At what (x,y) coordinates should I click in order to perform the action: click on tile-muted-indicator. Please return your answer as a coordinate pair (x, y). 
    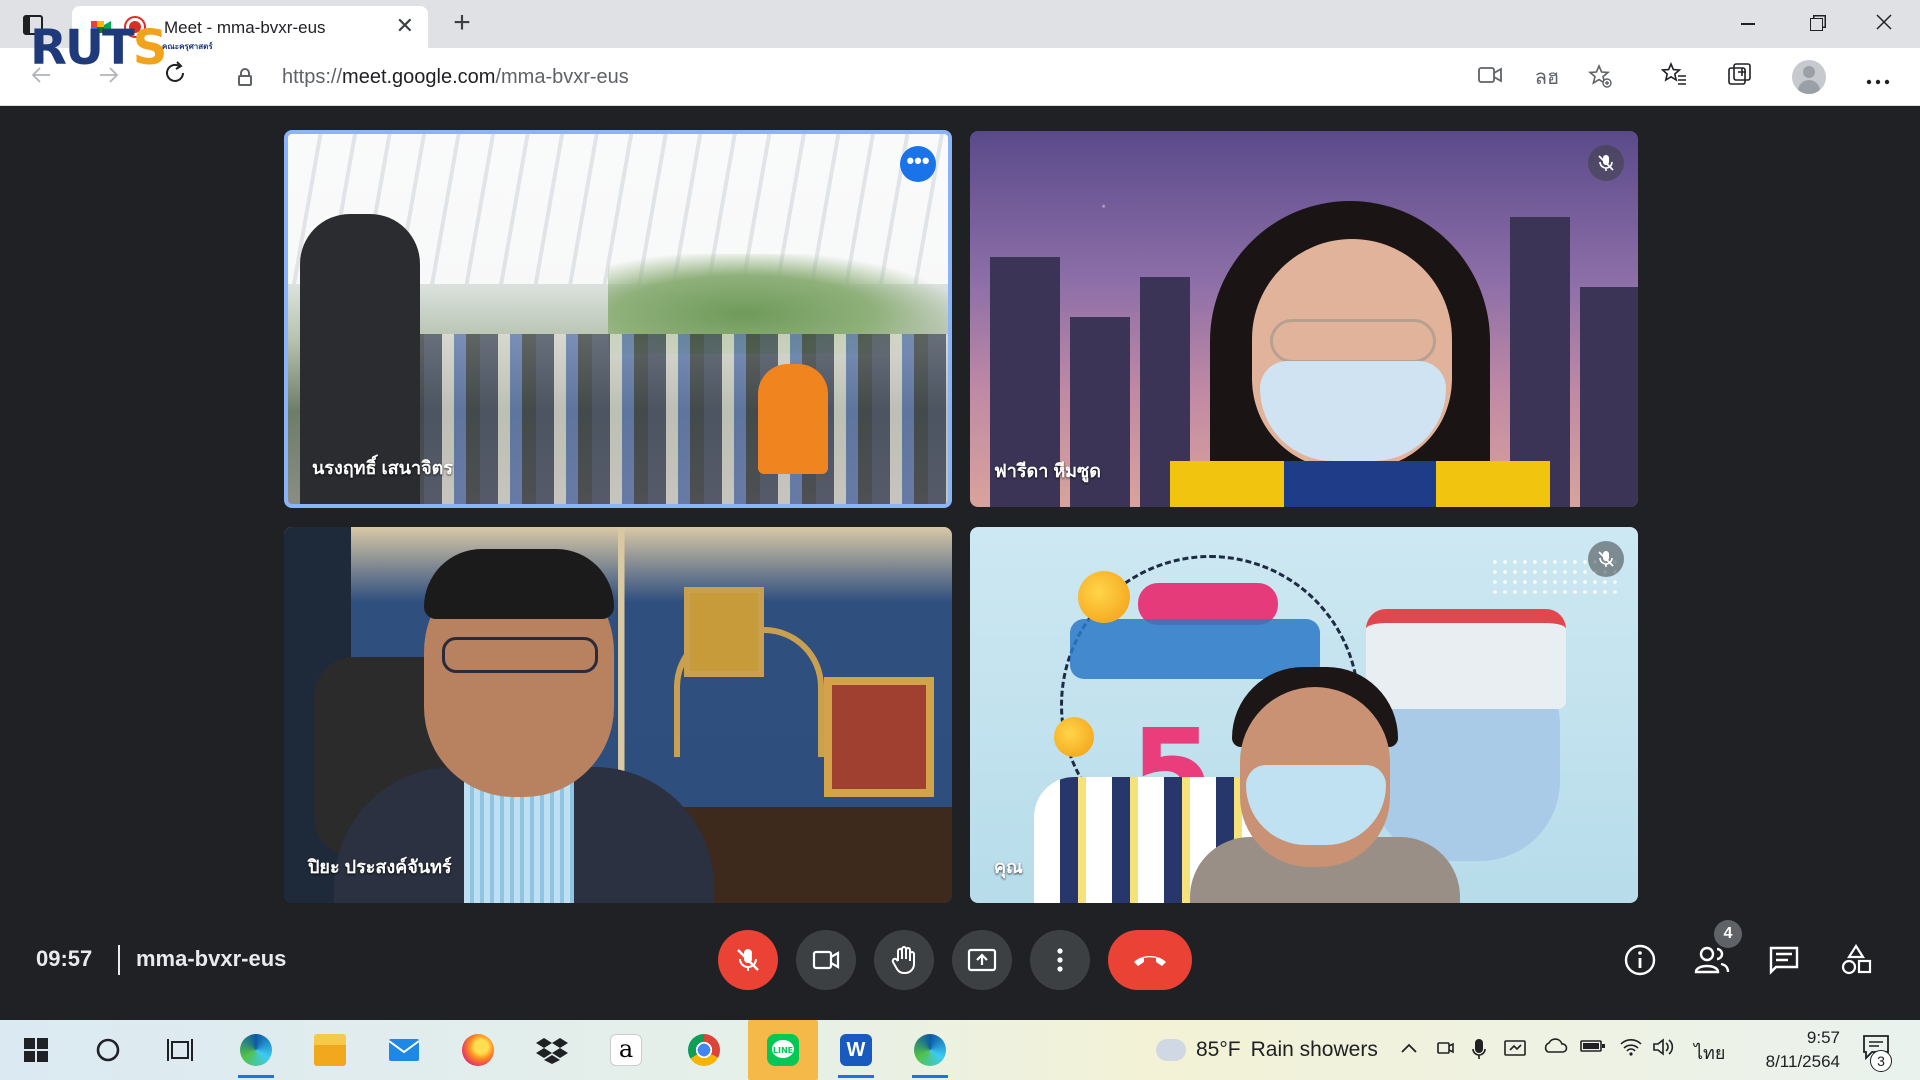
    Looking at the image, I should click on (1606, 163).